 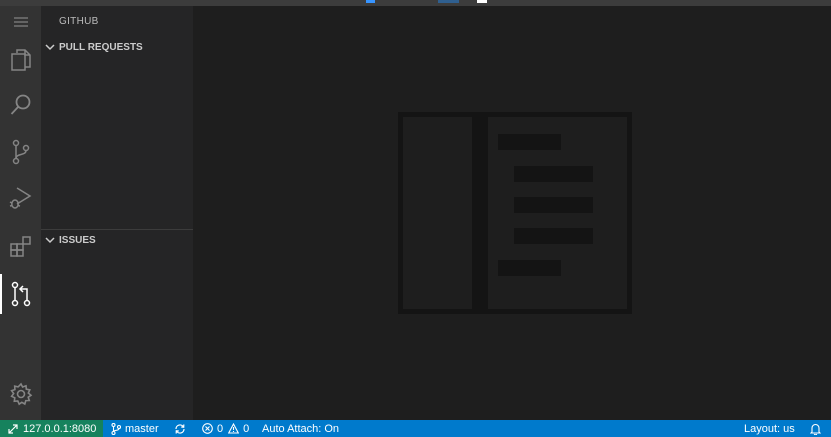 What do you see at coordinates (79, 21) in the screenshot?
I see `sidebar-title: GITHUB` at bounding box center [79, 21].